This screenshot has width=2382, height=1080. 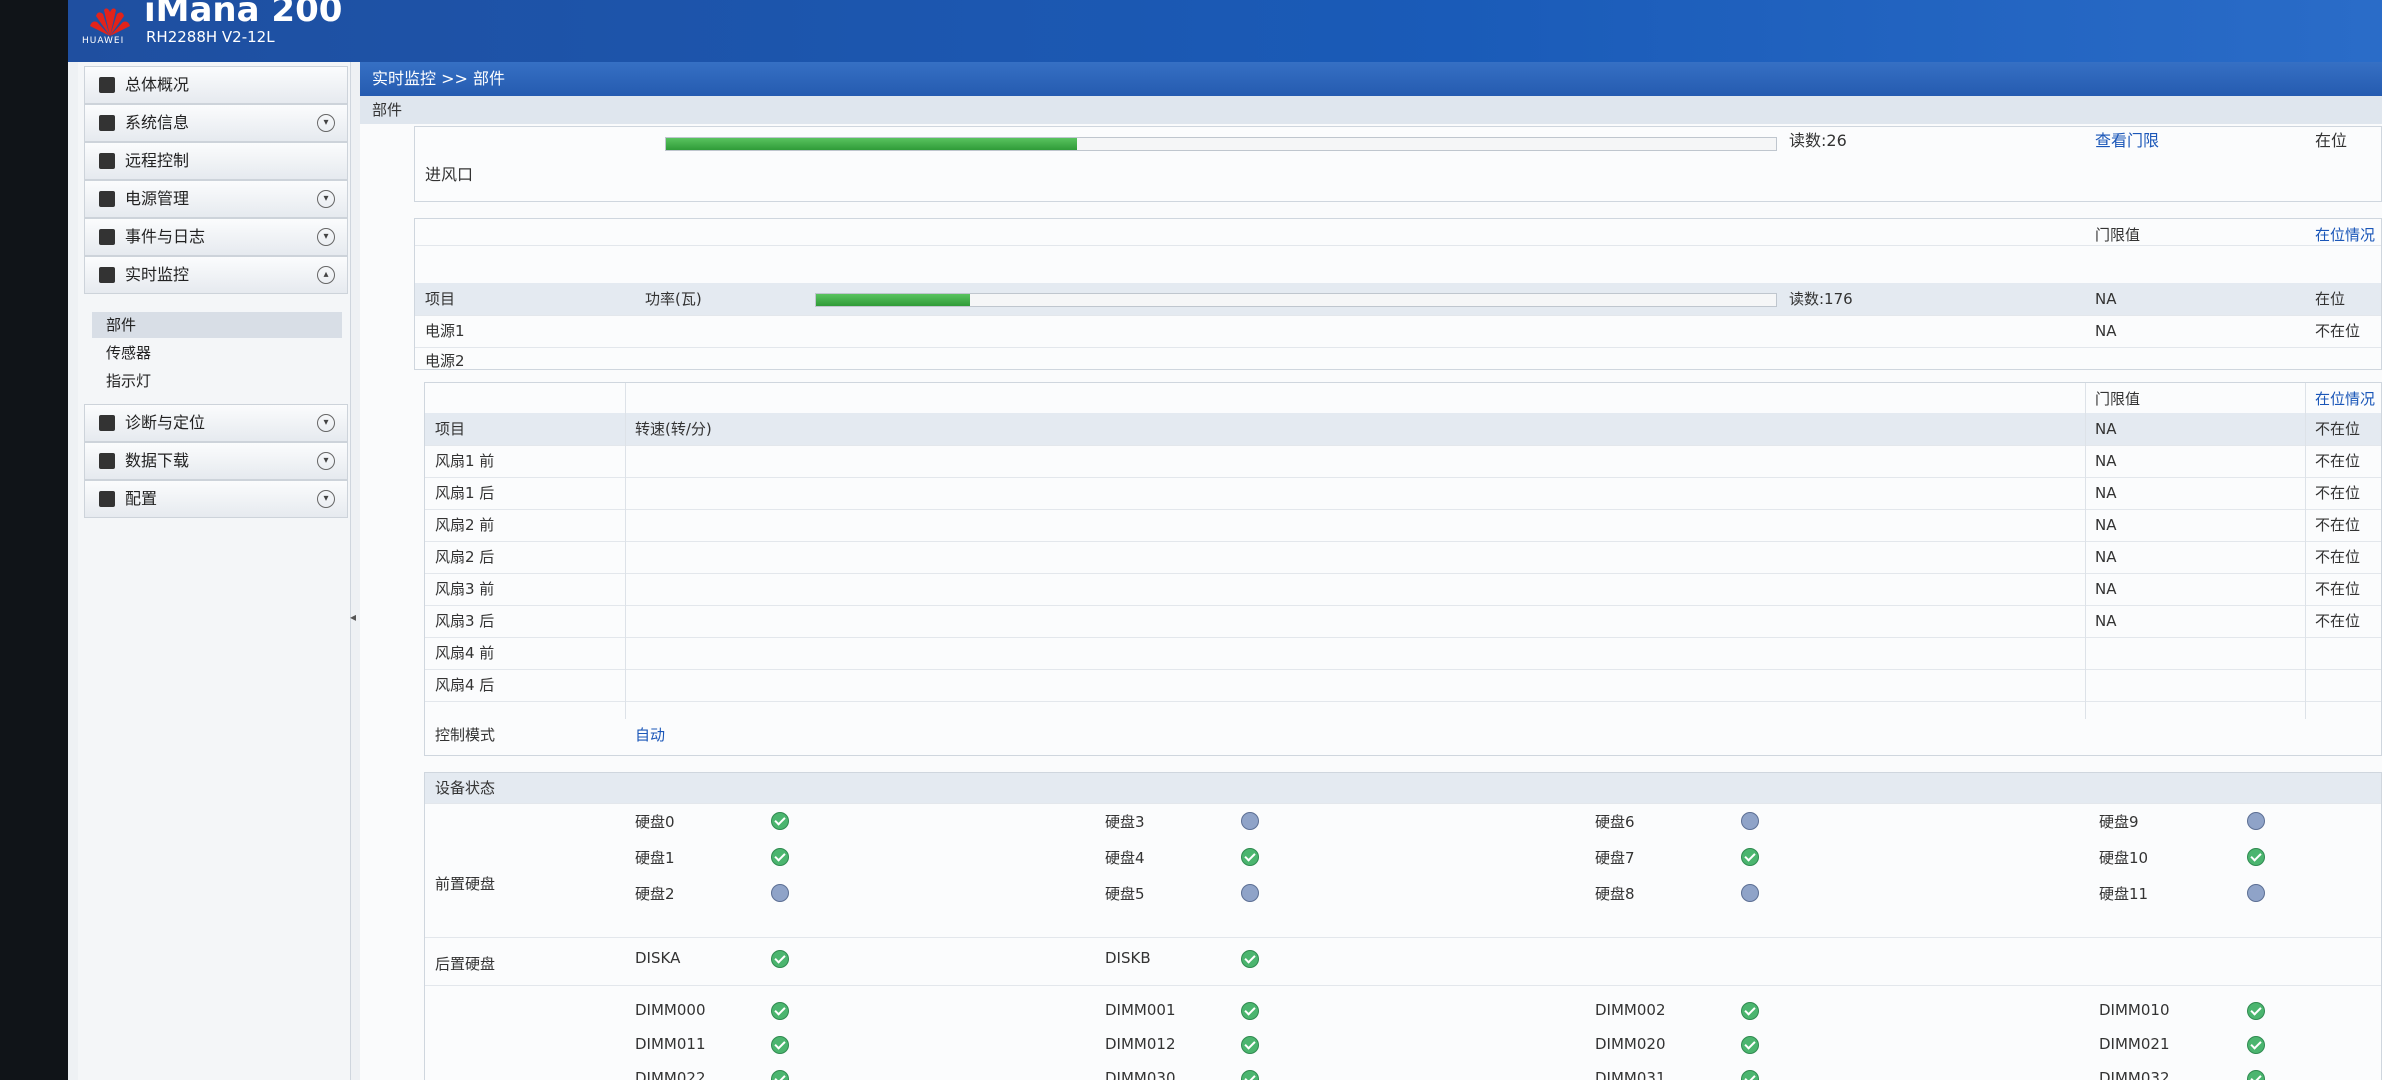 I want to click on fan-col-sep, so click(x=2085, y=551).